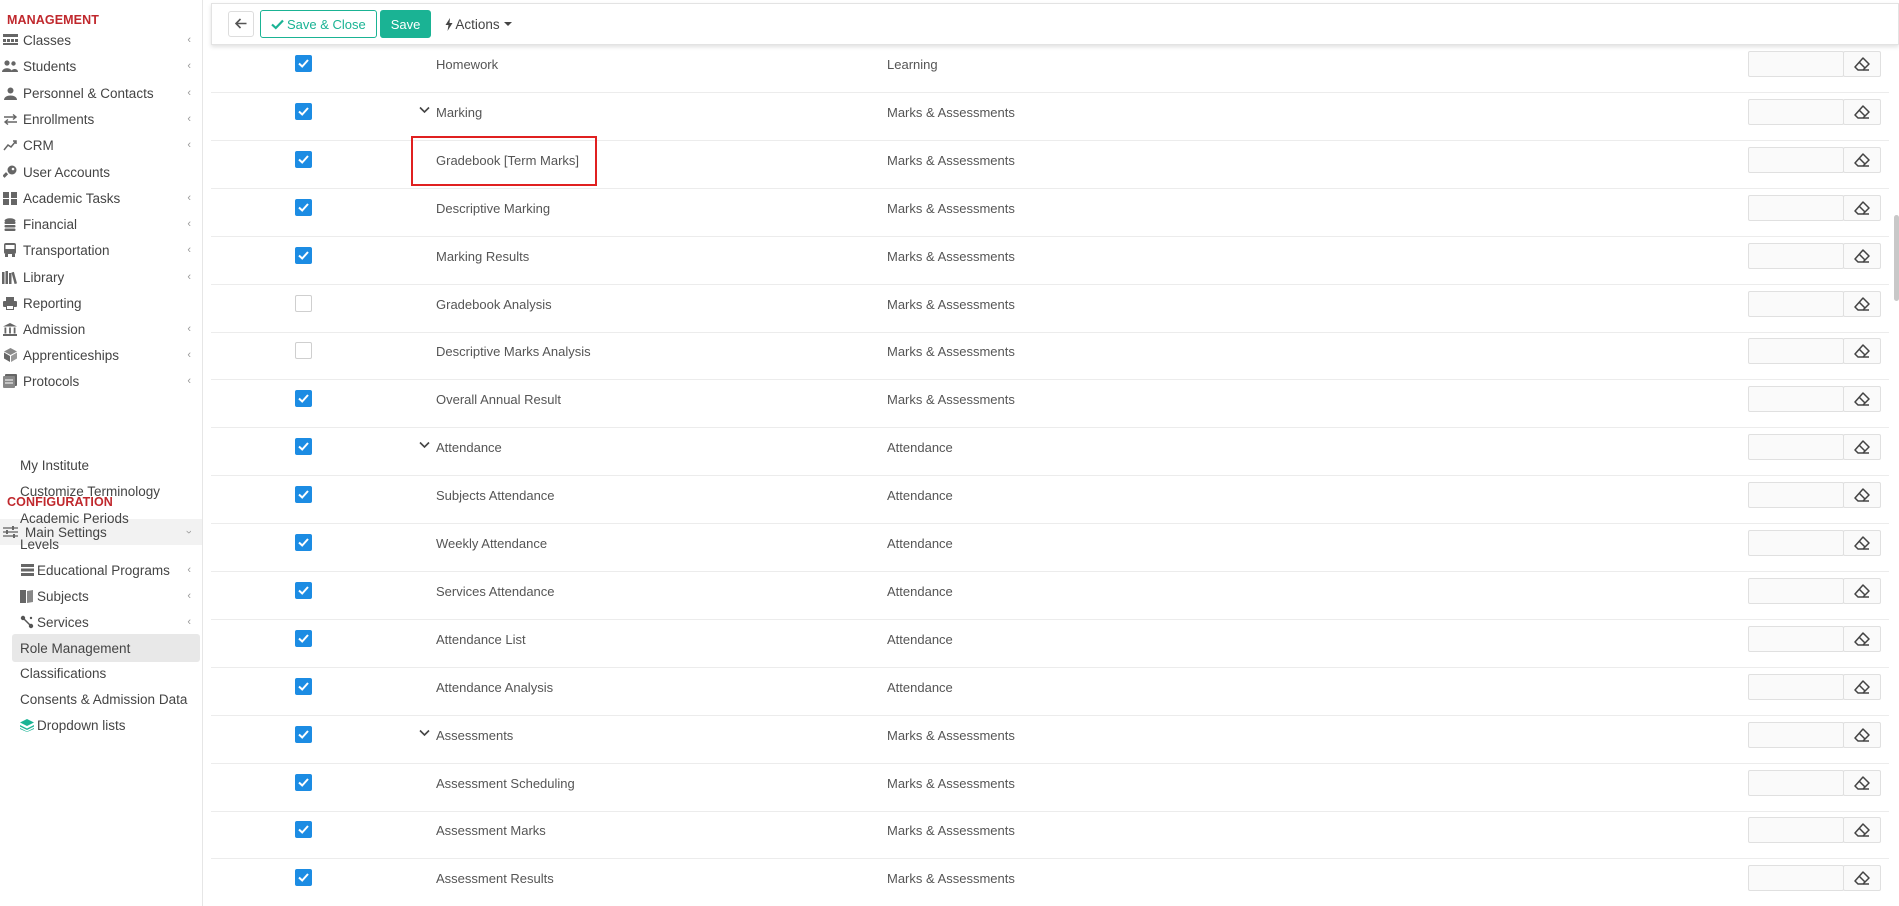 Image resolution: width=1899 pixels, height=906 pixels. I want to click on module-group: Attendance, so click(920, 639).